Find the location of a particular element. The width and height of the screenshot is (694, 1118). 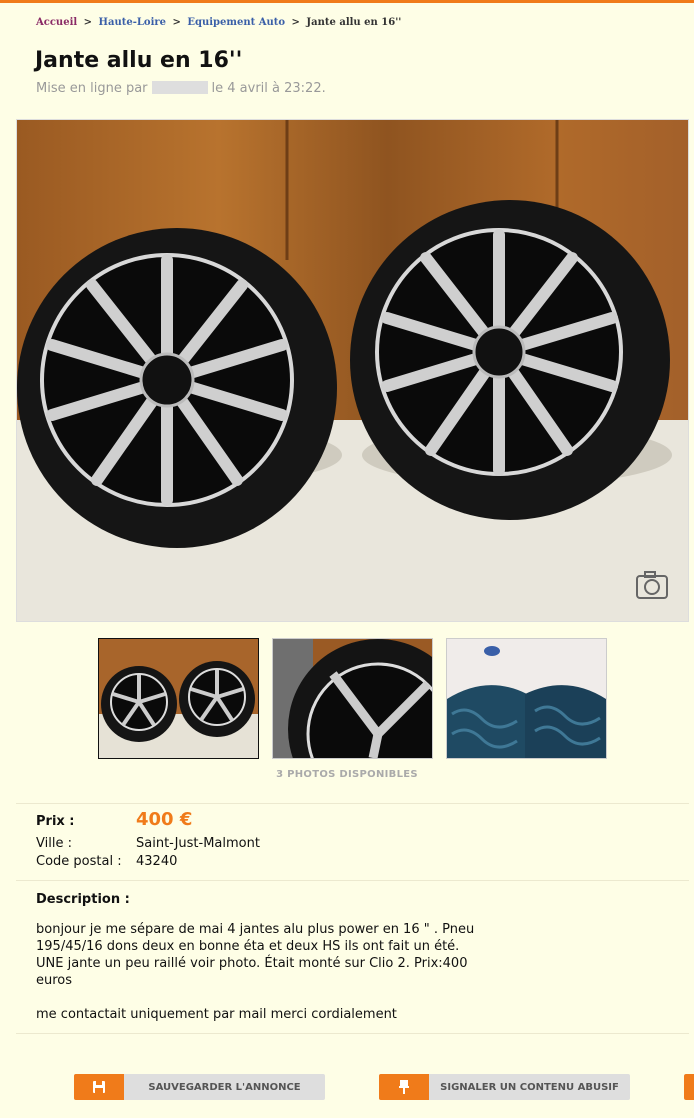

photos-count: 3 PHOTOS DISPONIBLES is located at coordinates (347, 774).